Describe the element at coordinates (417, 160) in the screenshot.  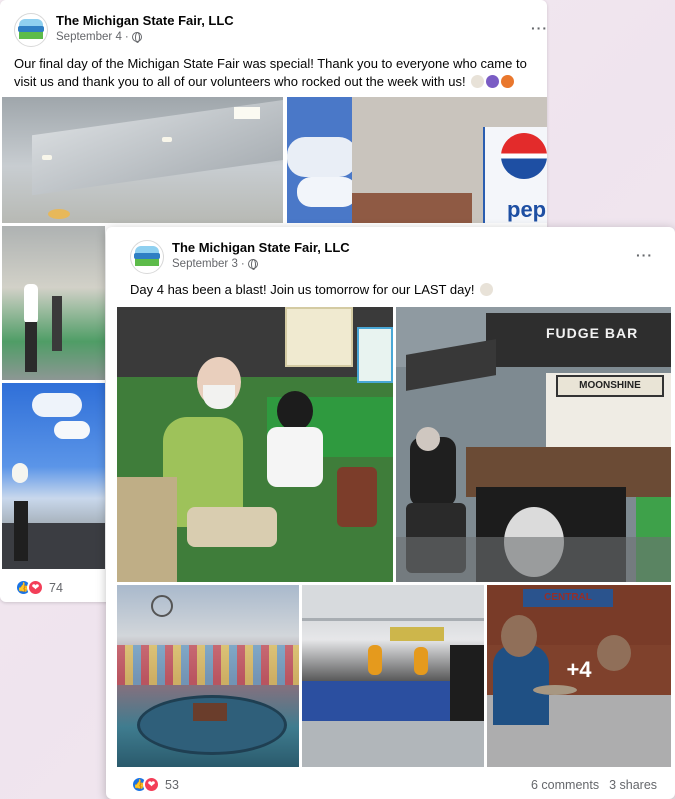
I see `post-photo-pepsi-building: pep` at that location.